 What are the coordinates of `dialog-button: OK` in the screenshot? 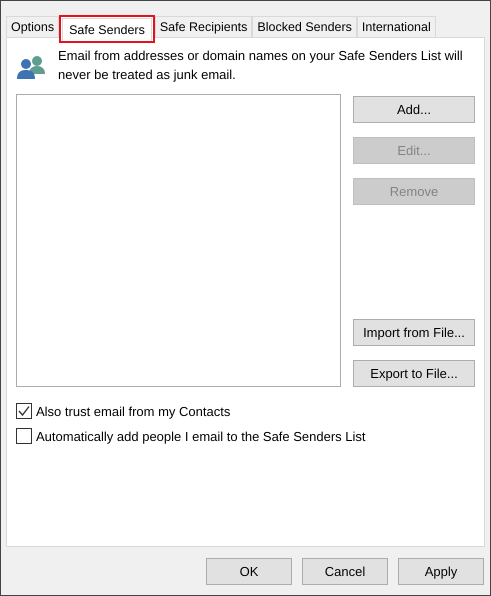 It's located at (249, 571).